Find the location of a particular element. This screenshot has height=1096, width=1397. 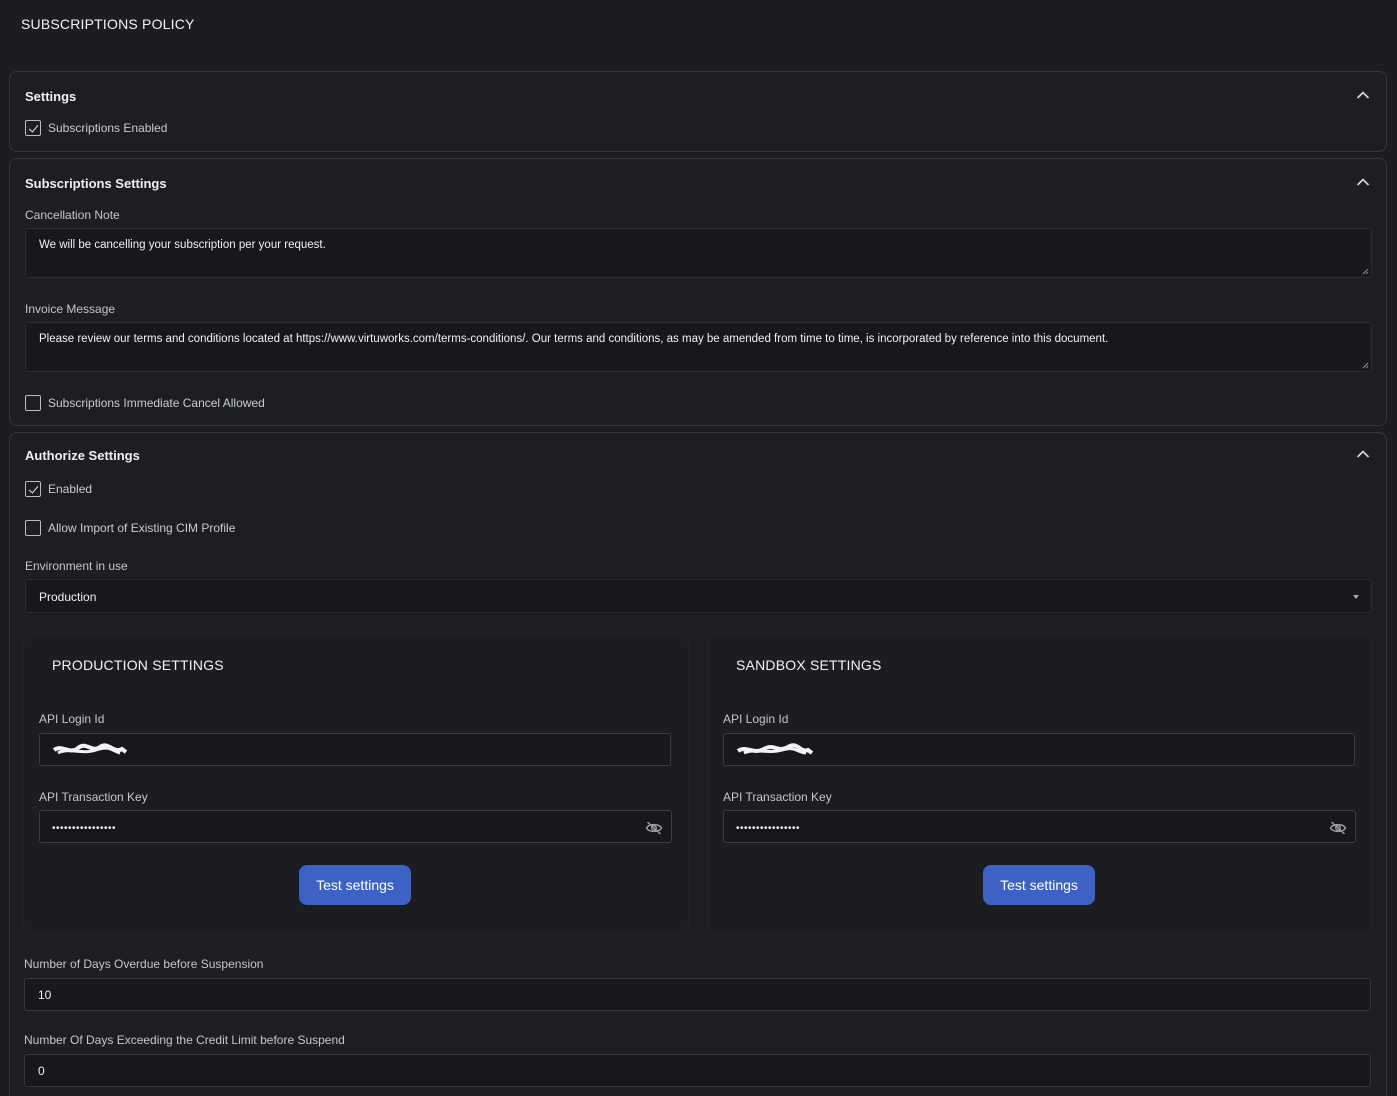

sandbox-api-key-value: •••••••••••••••• is located at coordinates (768, 828).